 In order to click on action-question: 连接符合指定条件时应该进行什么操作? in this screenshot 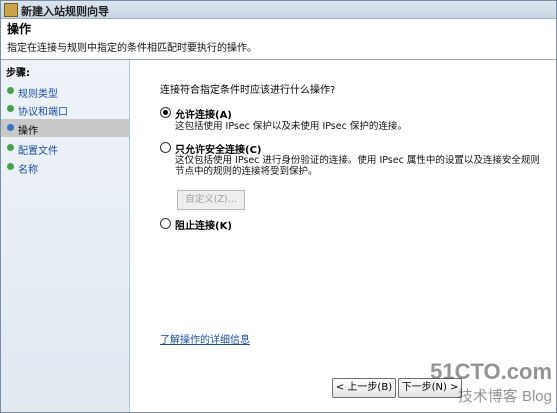, I will do `click(248, 90)`.